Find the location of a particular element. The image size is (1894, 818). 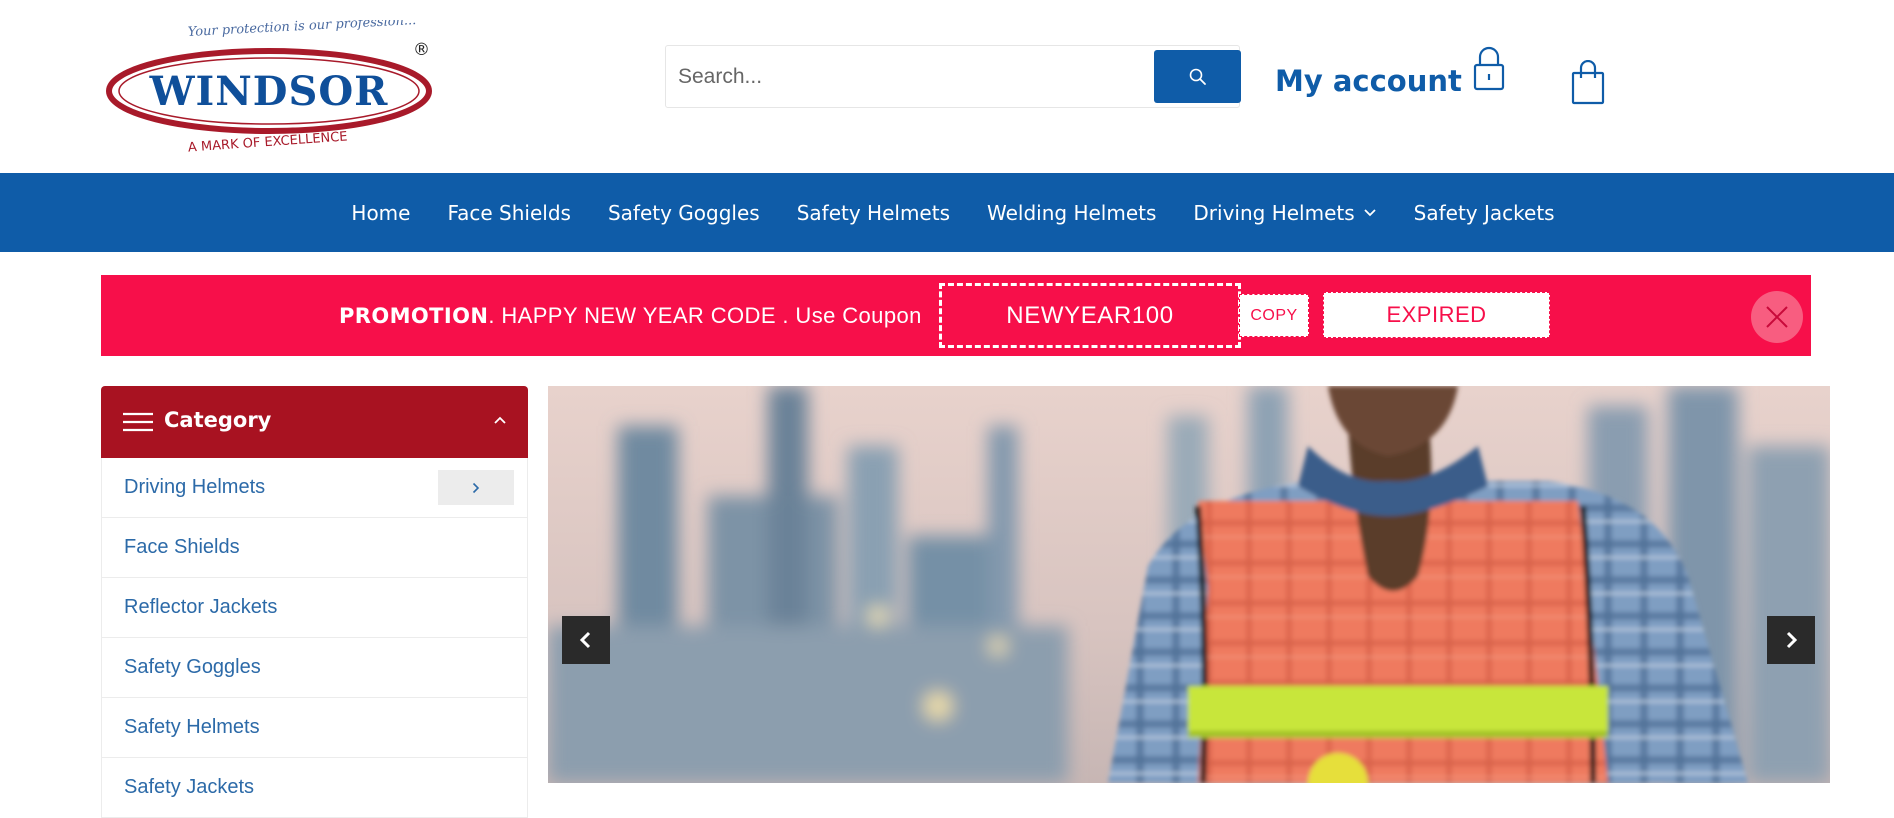

category-item-safety-jackets: Safety Jackets is located at coordinates (314, 788).